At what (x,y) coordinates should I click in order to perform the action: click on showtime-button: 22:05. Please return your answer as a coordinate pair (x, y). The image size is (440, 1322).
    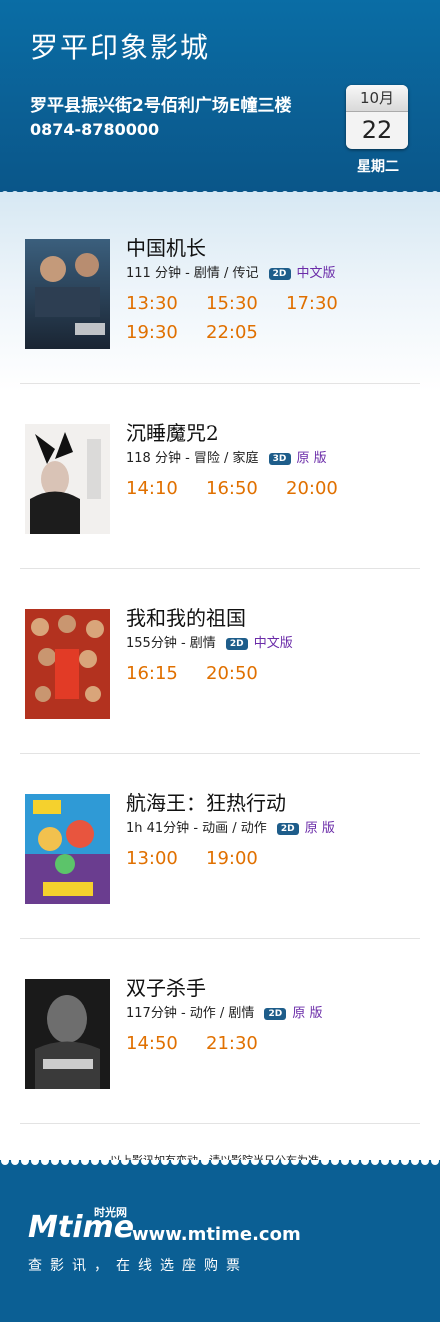
    Looking at the image, I should click on (246, 332).